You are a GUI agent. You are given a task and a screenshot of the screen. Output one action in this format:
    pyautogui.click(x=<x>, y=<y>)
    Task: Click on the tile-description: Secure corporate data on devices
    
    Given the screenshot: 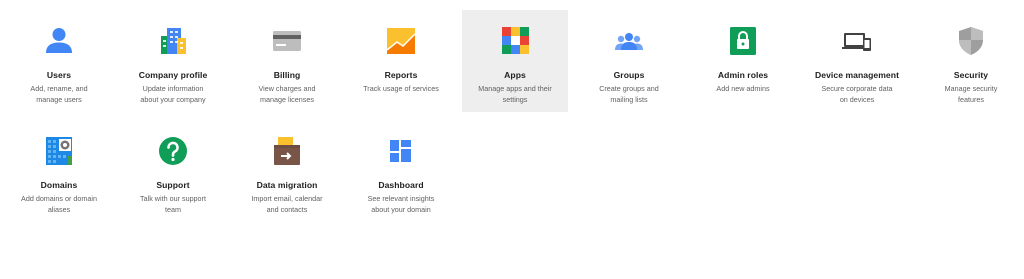 What is the action you would take?
    pyautogui.click(x=857, y=94)
    